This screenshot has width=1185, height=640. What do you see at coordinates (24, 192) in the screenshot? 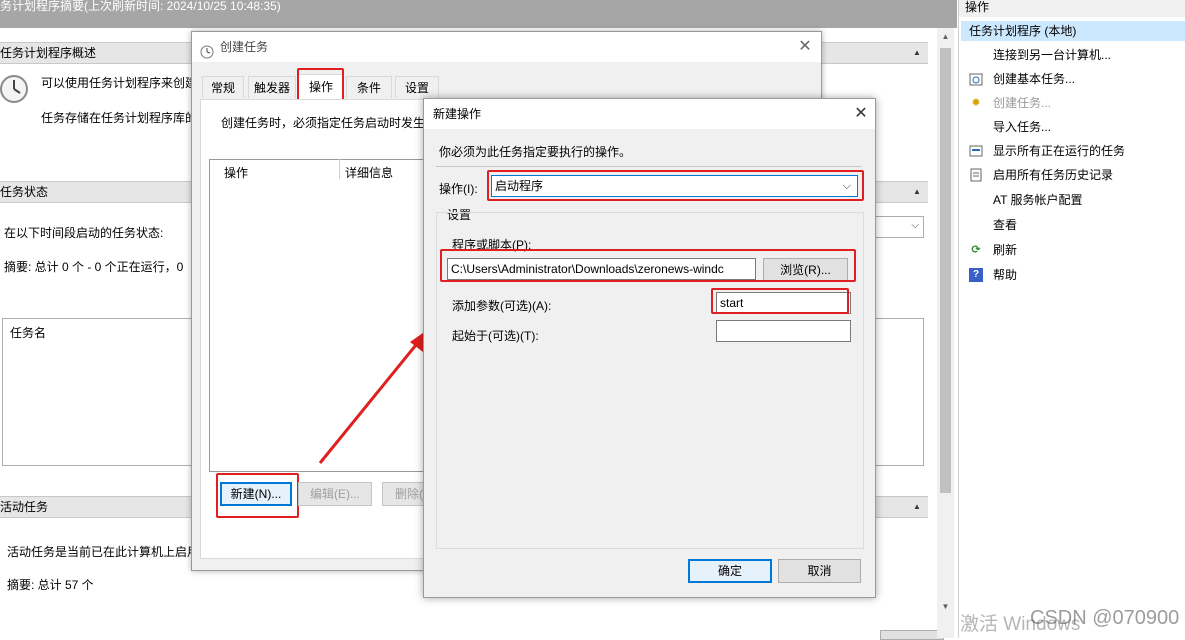
I see `status-title: 任务状态` at bounding box center [24, 192].